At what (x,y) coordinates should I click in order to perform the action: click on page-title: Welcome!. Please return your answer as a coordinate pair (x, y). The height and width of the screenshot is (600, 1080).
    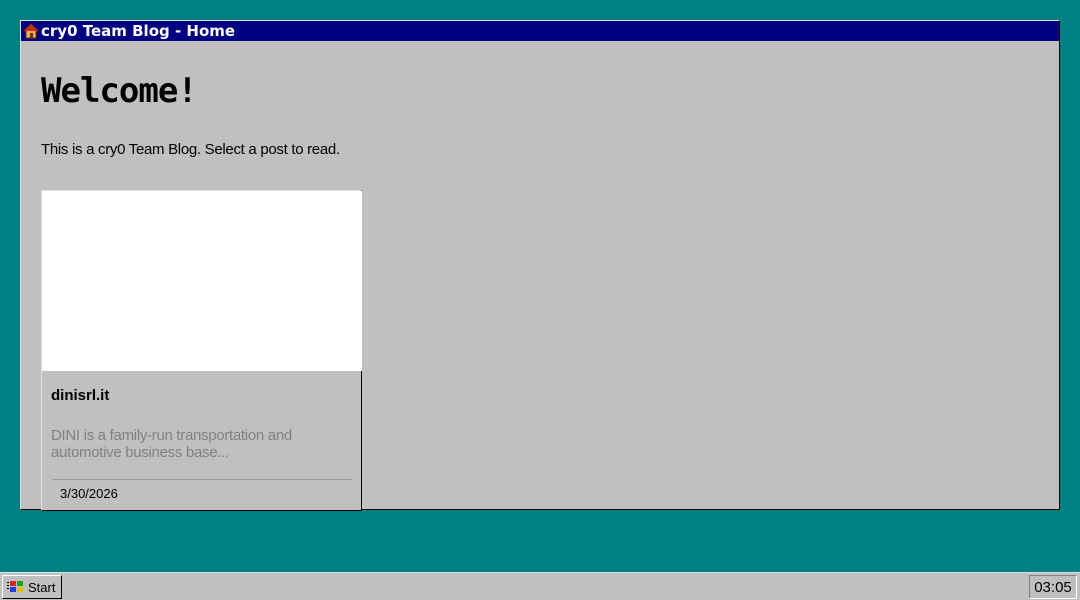
    Looking at the image, I should click on (119, 91).